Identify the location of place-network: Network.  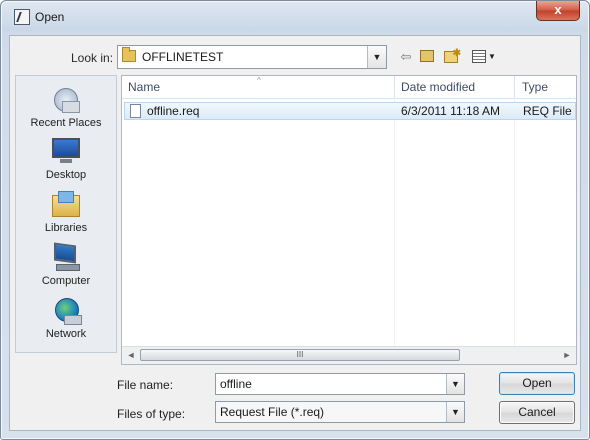
(66, 317).